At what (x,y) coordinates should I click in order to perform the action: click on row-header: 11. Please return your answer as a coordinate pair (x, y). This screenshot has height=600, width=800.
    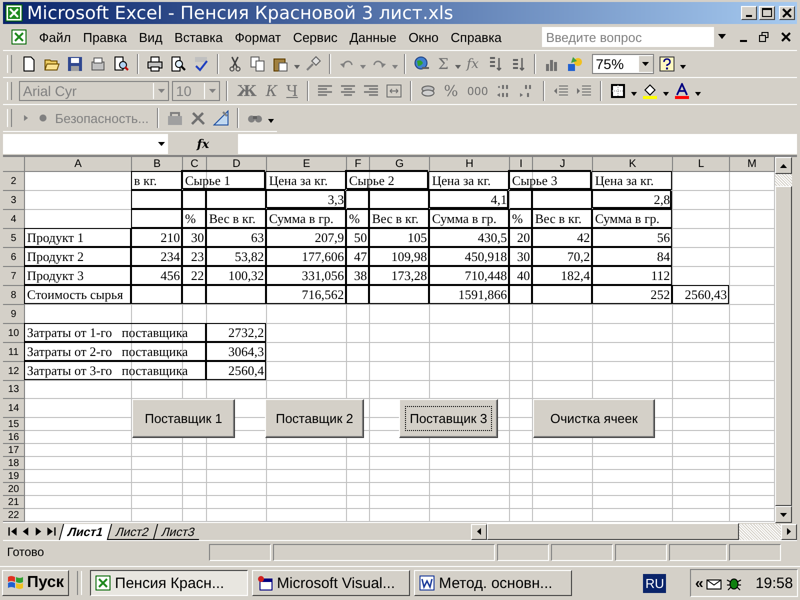
    Looking at the image, I should click on (14, 352).